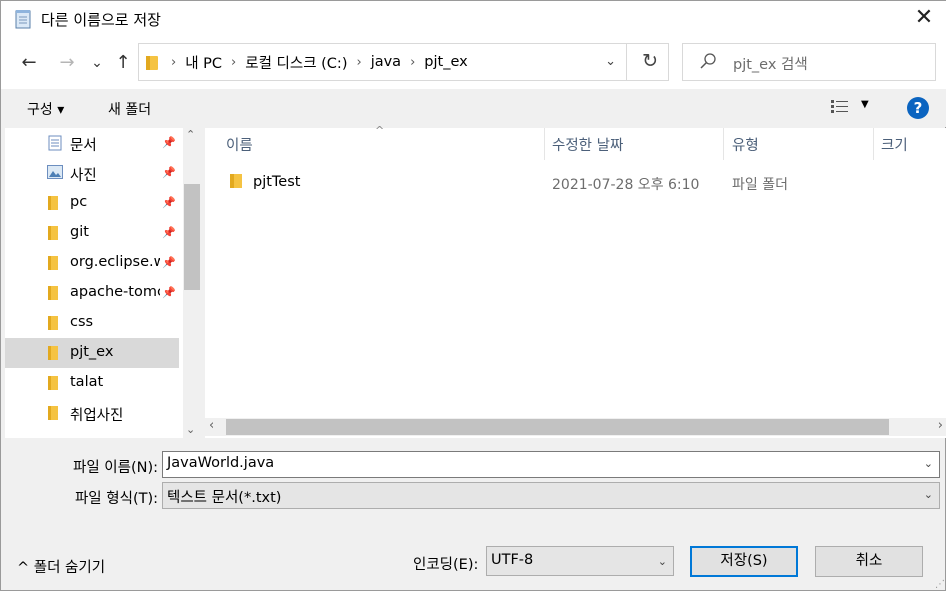 This screenshot has width=946, height=591. Describe the element at coordinates (551, 464) in the screenshot. I see `filename-field: JavaWorld.java ⌄` at that location.